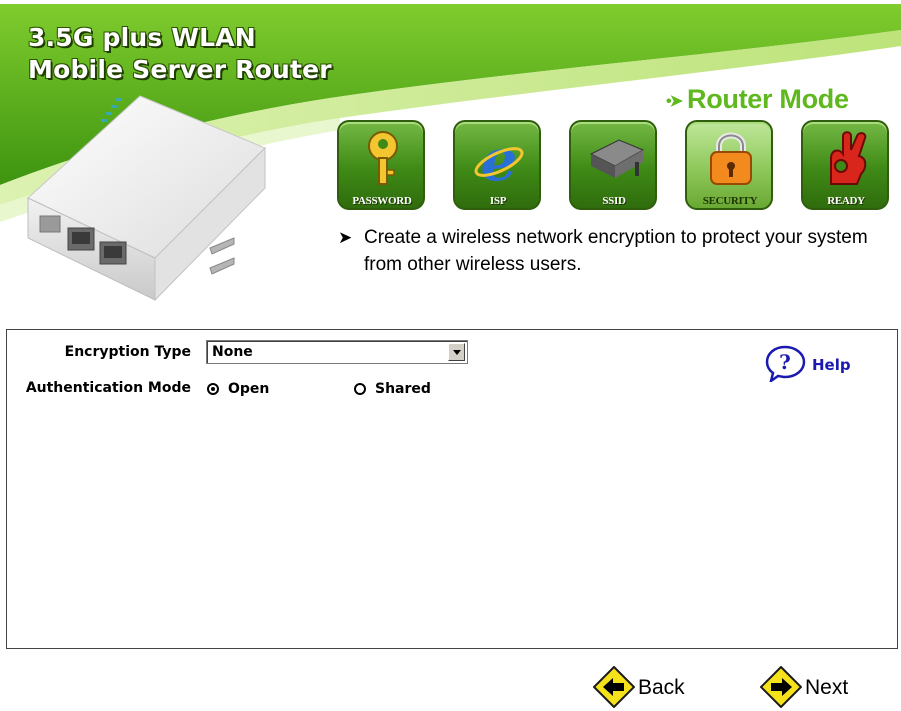  What do you see at coordinates (249, 389) in the screenshot?
I see `auth-mode-open-label: Open` at bounding box center [249, 389].